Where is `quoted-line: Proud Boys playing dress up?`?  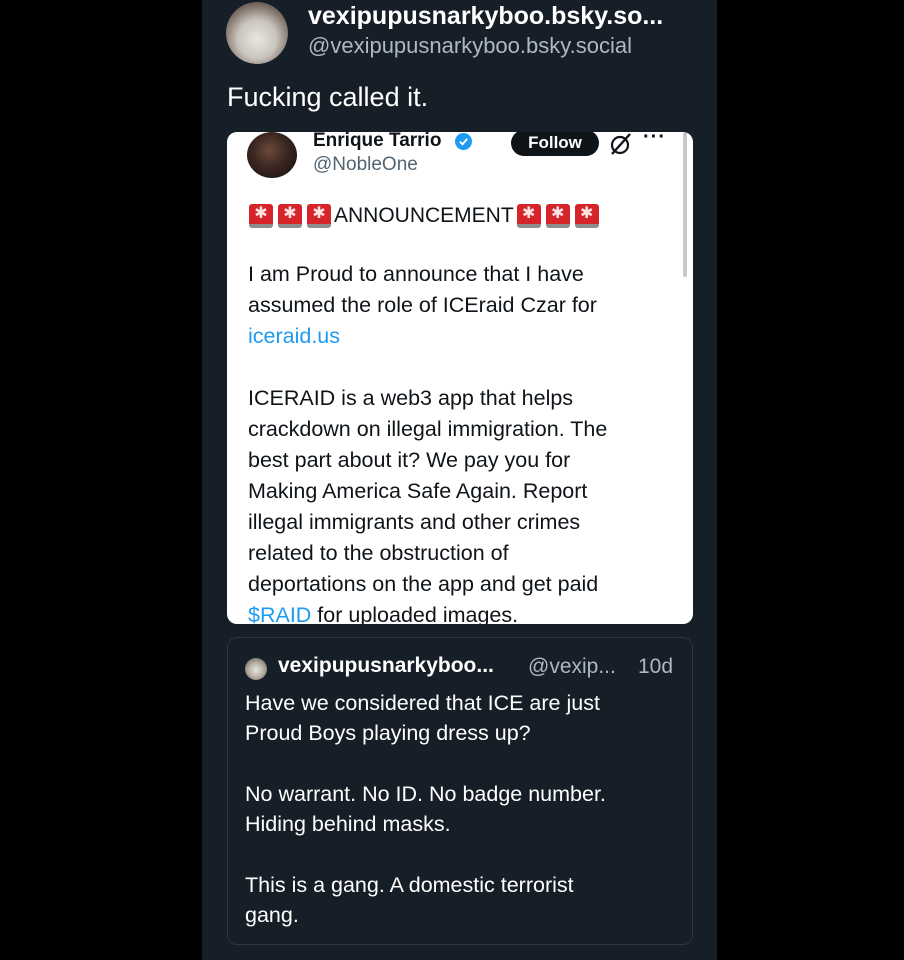
quoted-line: Proud Boys playing dress up? is located at coordinates (388, 733).